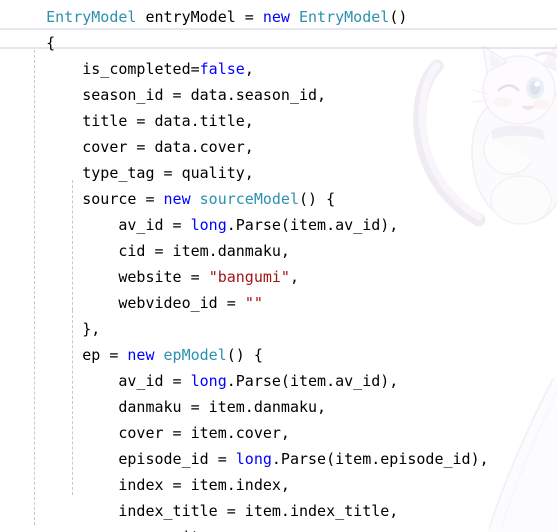 The image size is (557, 532). Describe the element at coordinates (168, 95) in the screenshot. I see `code-token-plain: season_id = data.season_id,` at that location.